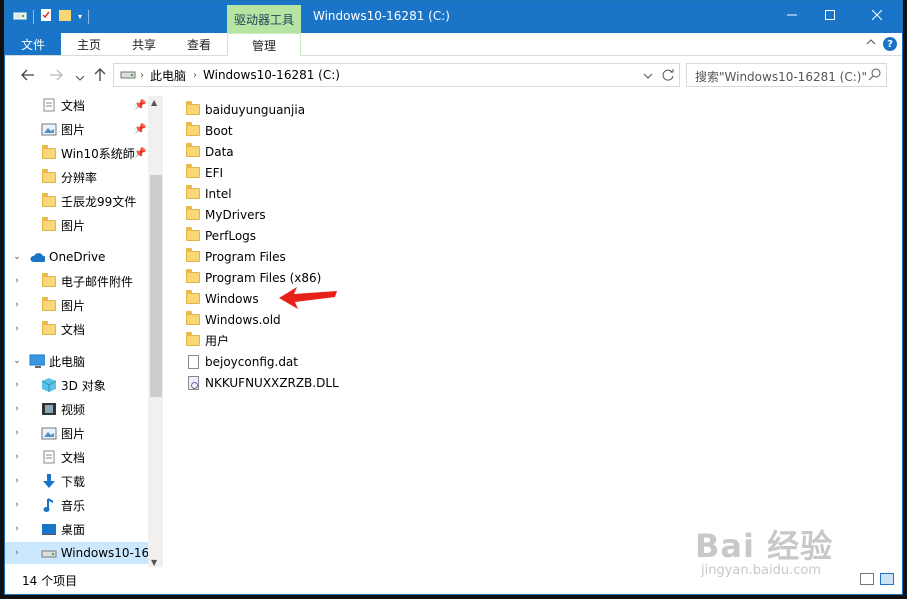  Describe the element at coordinates (37, 257) in the screenshot. I see `cloud-icon` at that location.